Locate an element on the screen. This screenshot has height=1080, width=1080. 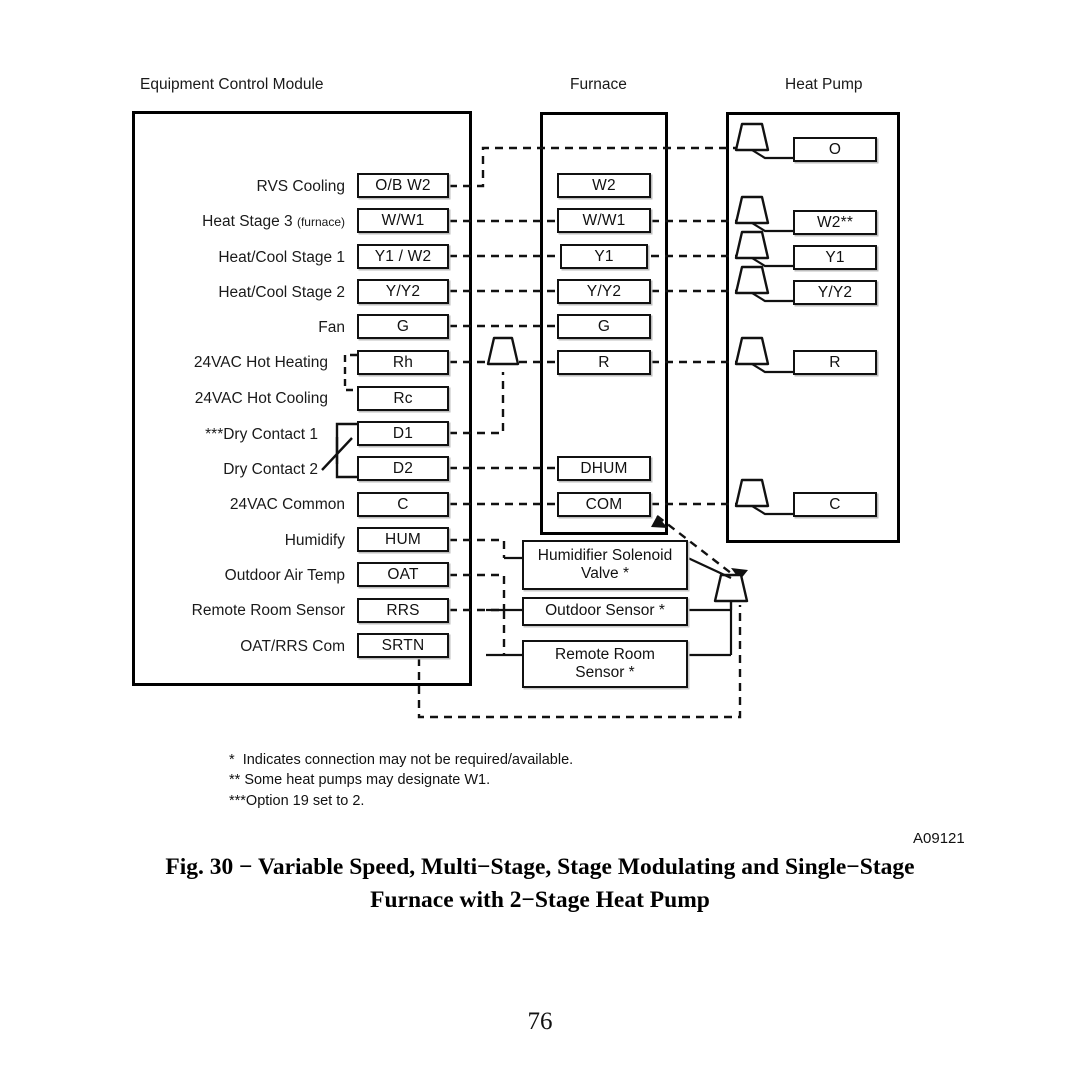
accessory-remote-room-line1: Remote Room is located at coordinates (605, 654).